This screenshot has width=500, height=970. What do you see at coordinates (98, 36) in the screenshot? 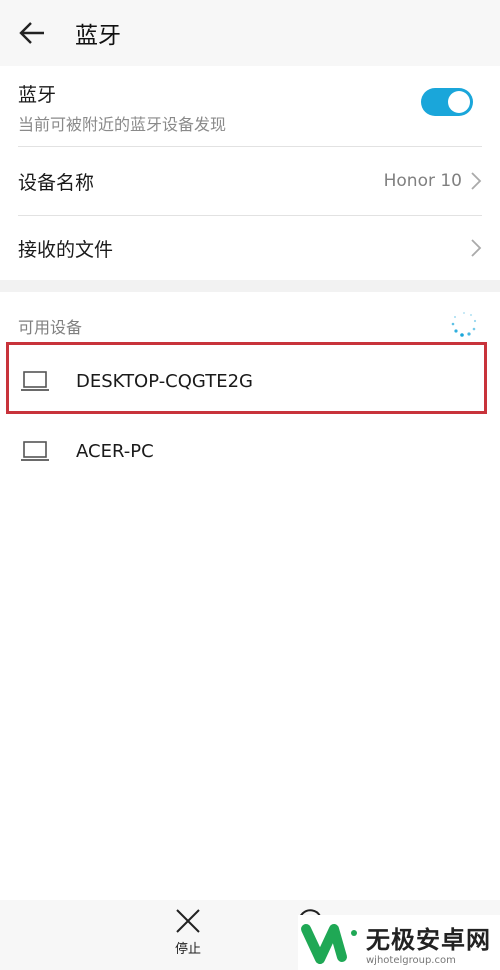
I see `page-title: 蓝牙` at bounding box center [98, 36].